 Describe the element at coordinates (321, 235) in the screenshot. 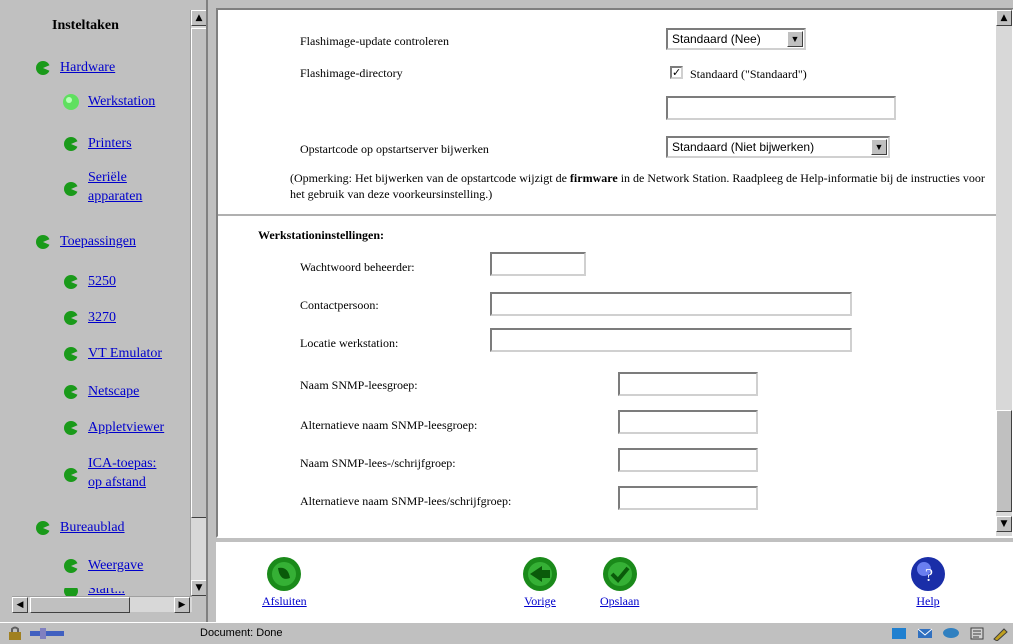

I see `section-title: Werkstationinstellingen:` at that location.